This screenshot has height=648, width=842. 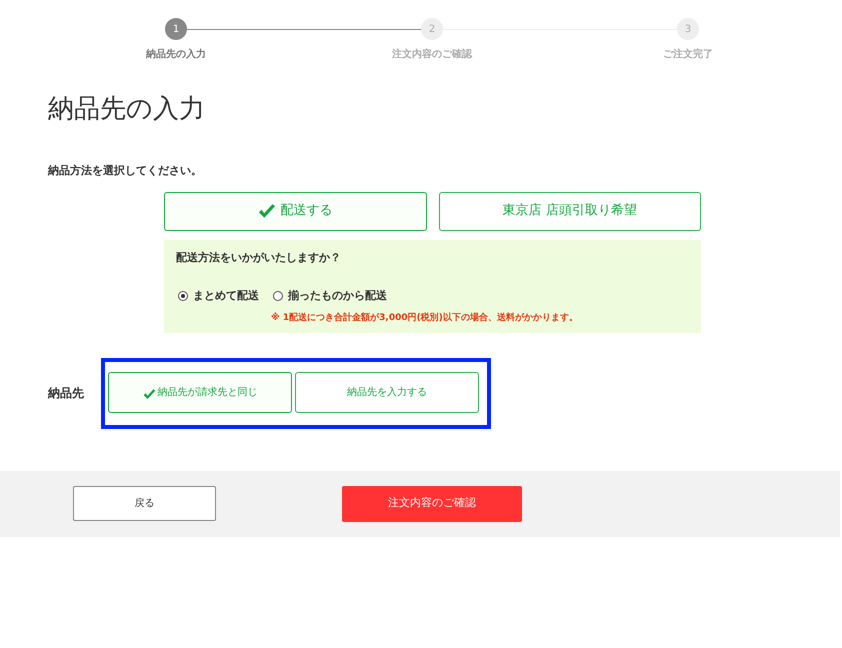 What do you see at coordinates (259, 258) in the screenshot?
I see `shipping-question: 配送方法をいかがいたしますか？` at bounding box center [259, 258].